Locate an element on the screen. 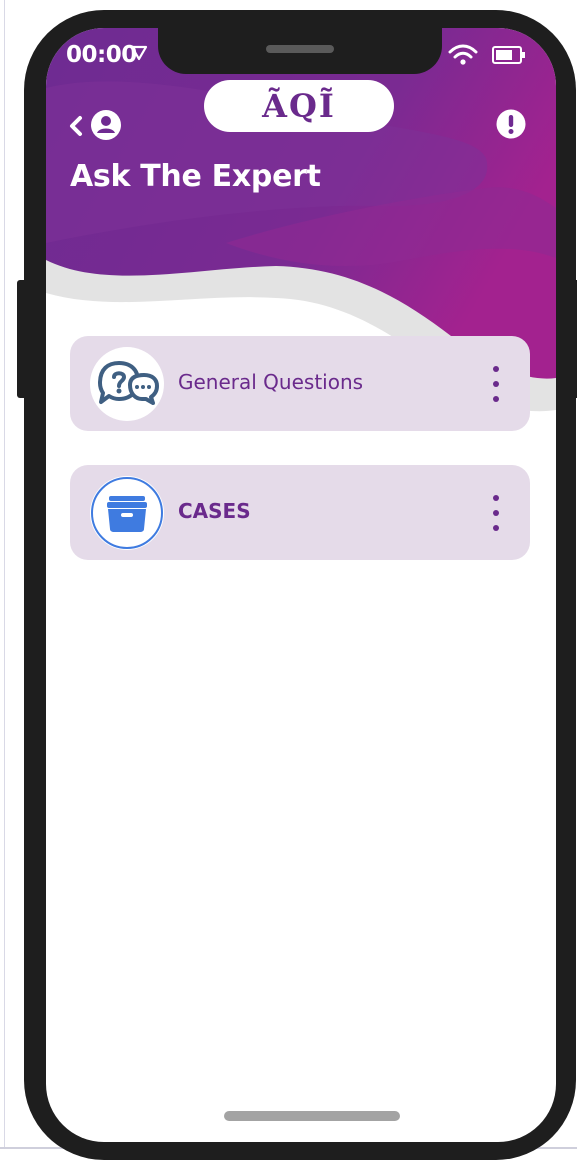  question-chat-bubbles-icon is located at coordinates (128, 383).